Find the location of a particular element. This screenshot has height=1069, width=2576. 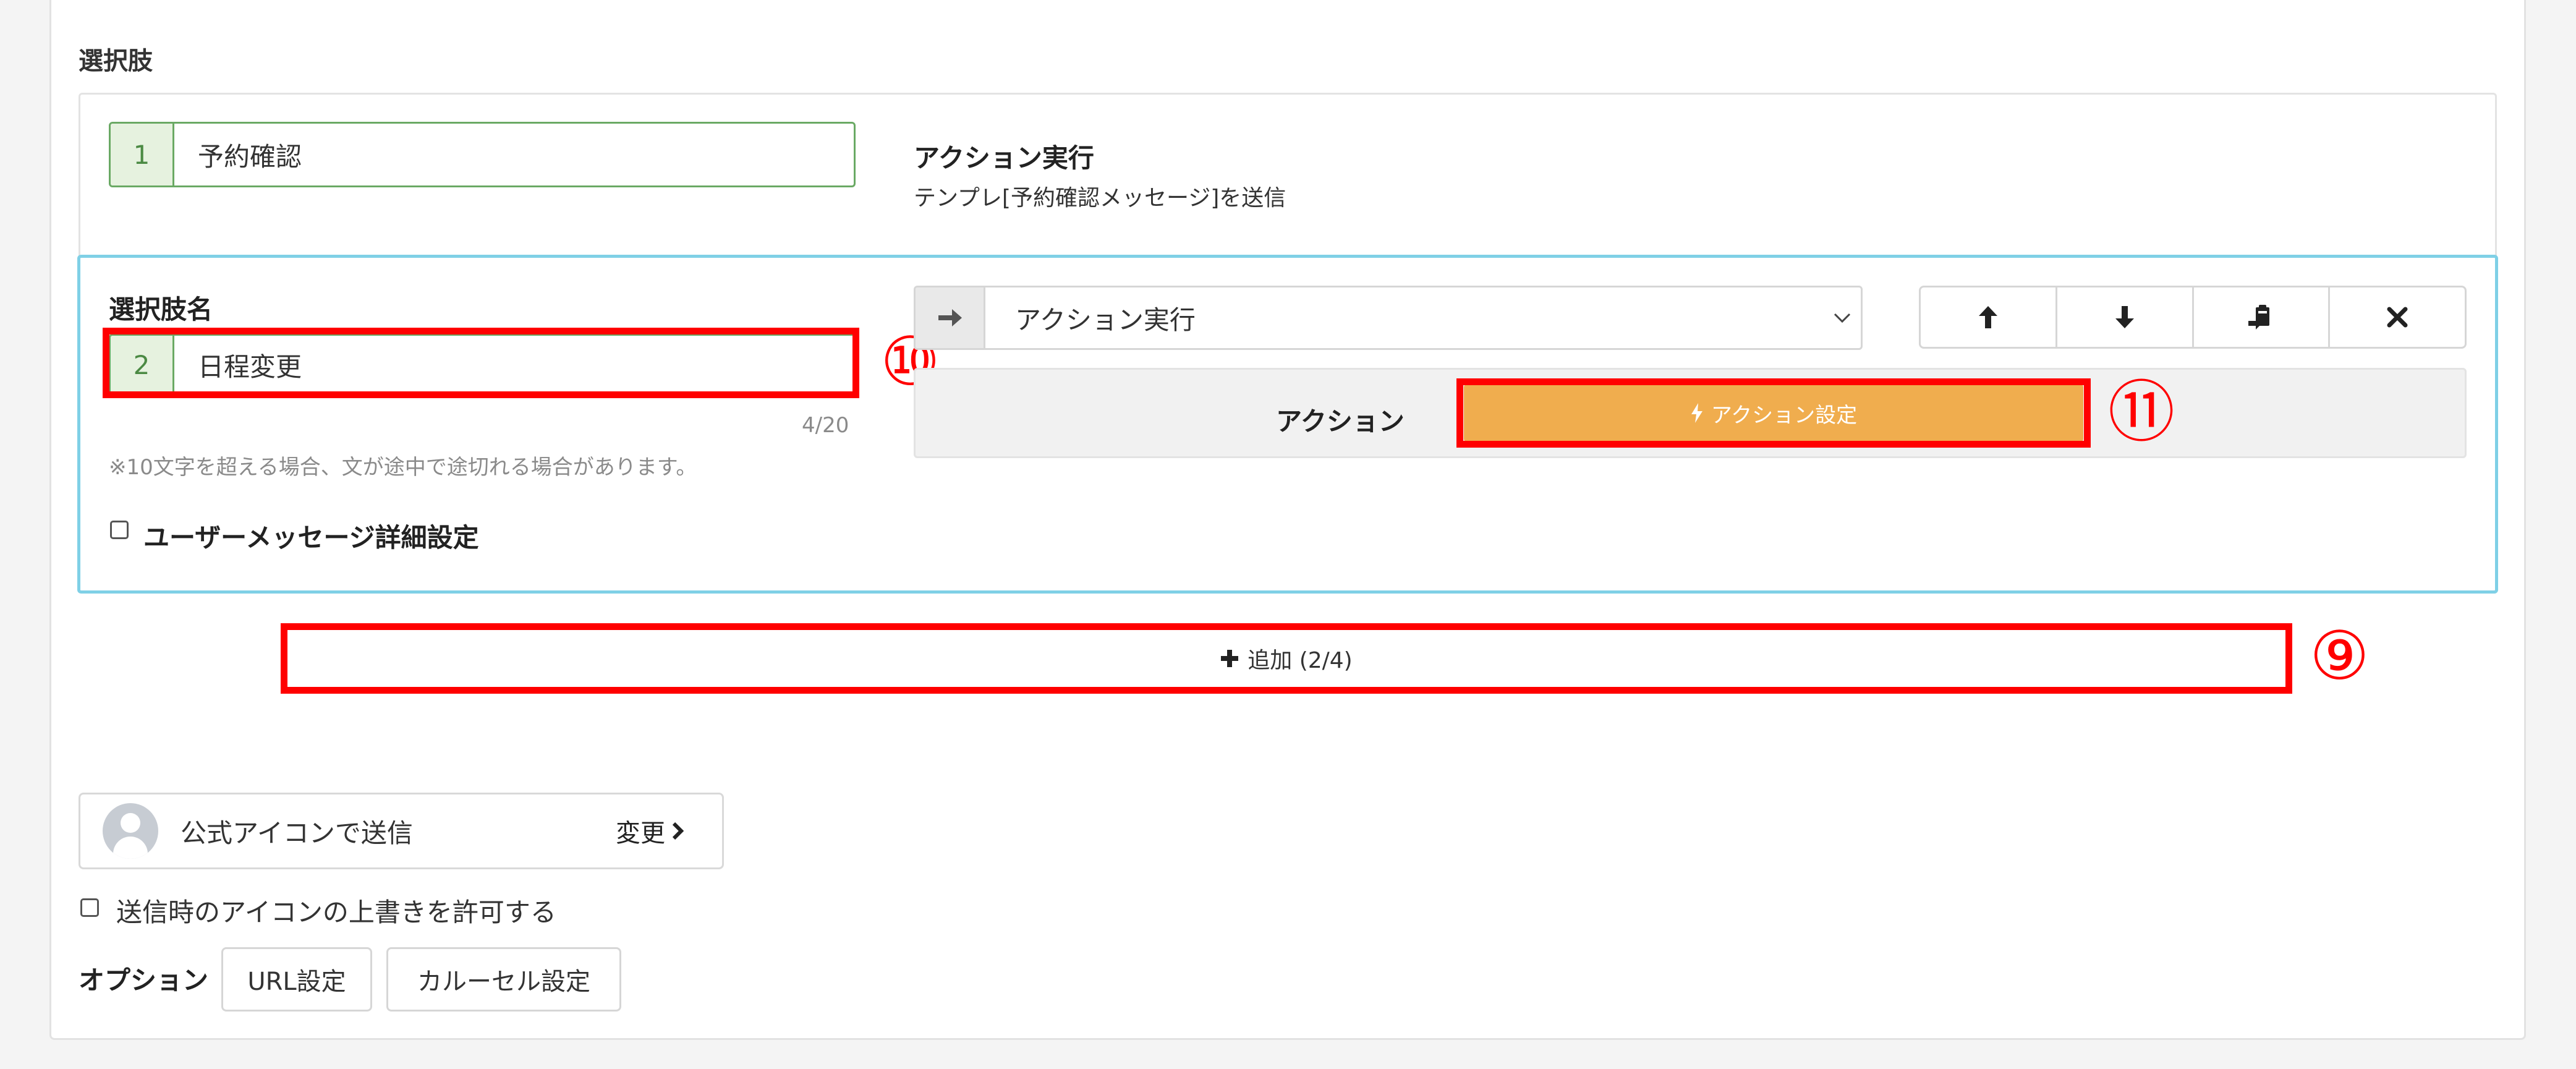

choice-control-buttons is located at coordinates (2193, 318).